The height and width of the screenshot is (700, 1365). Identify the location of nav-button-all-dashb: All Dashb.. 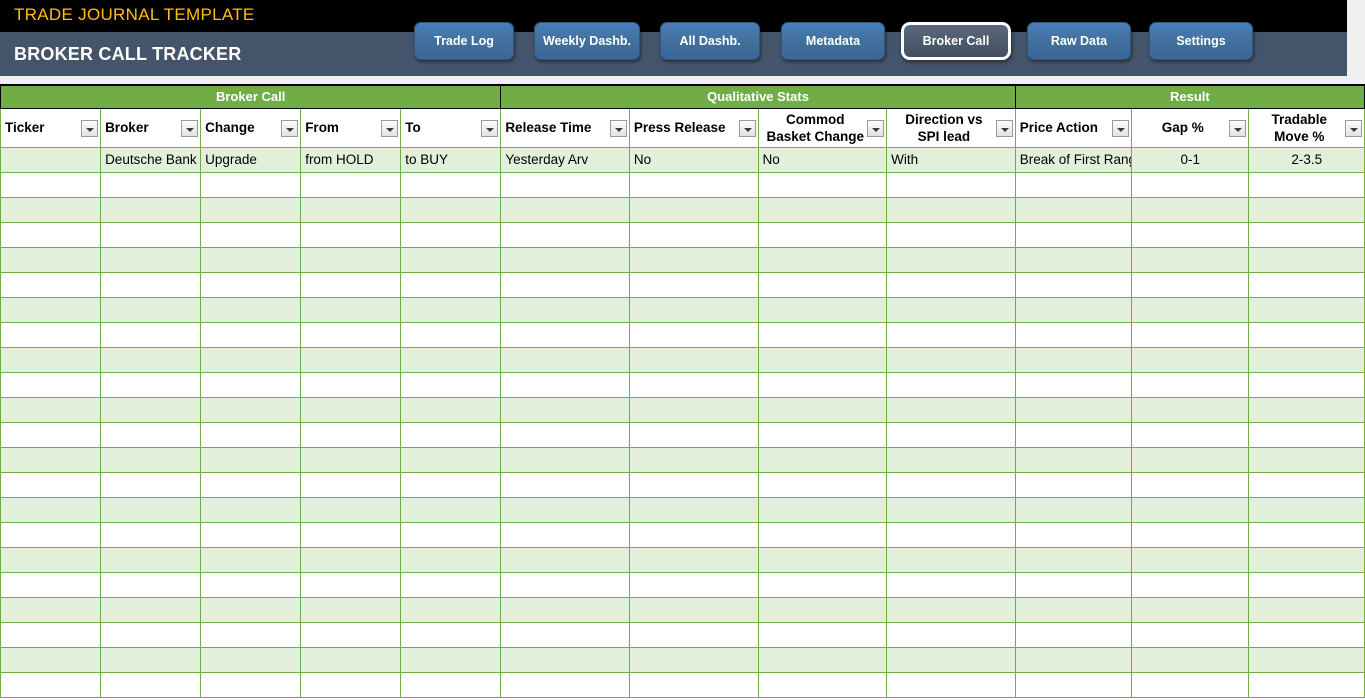
(710, 41).